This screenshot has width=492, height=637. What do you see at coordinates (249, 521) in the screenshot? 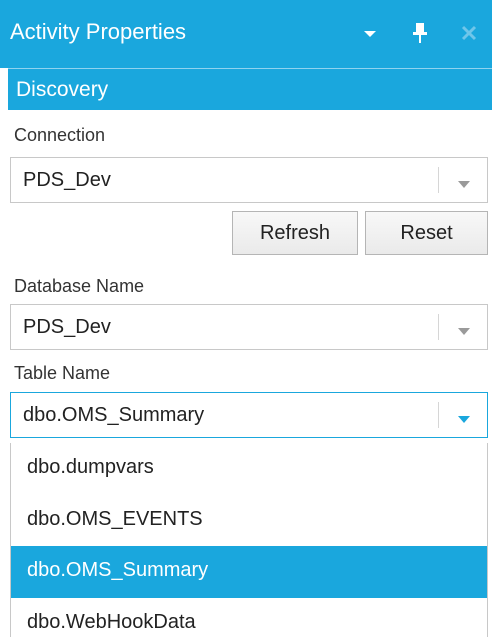
I see `list-item: dbo.OMS_EVENTS` at bounding box center [249, 521].